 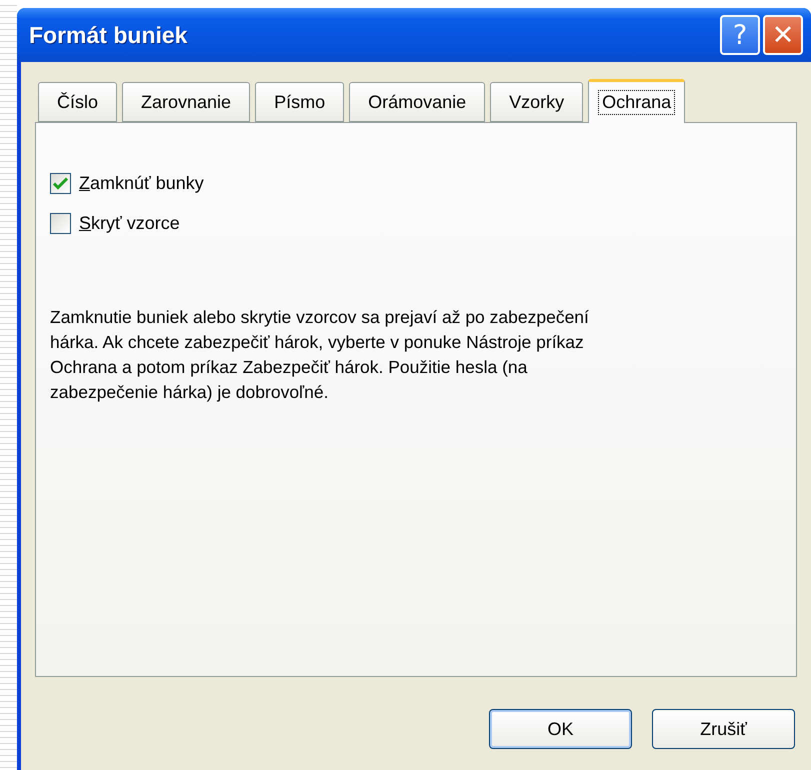 I want to click on checkbox-label: Skryť vzorce, so click(x=129, y=223).